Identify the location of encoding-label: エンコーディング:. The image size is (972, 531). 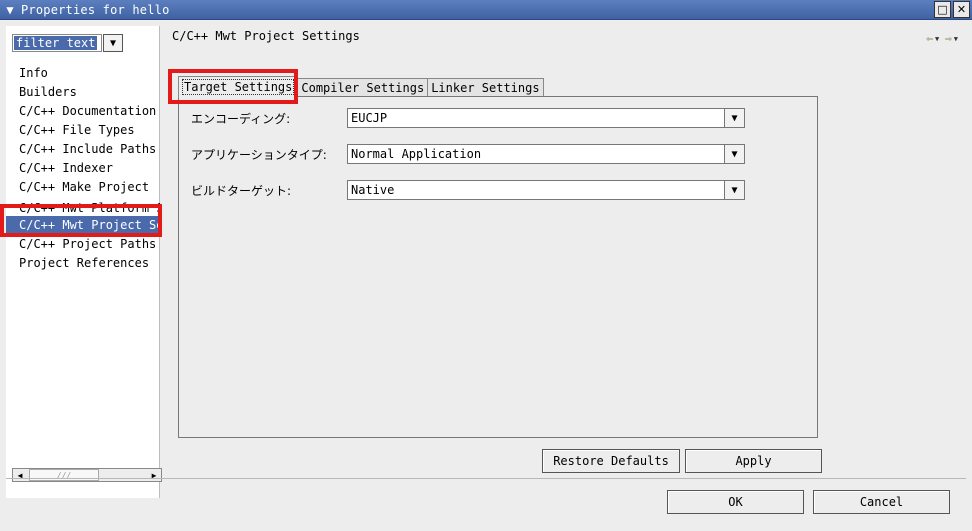
(241, 118).